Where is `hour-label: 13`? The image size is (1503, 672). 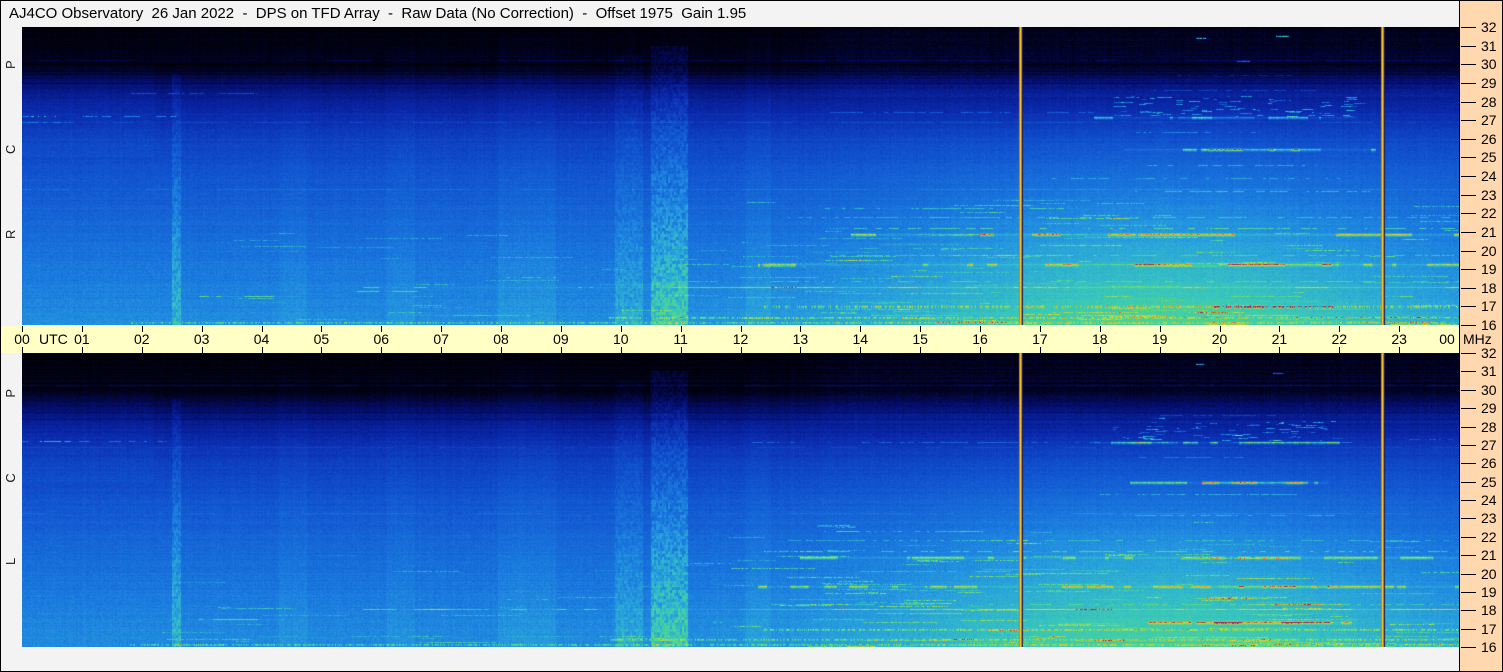
hour-label: 13 is located at coordinates (800, 339).